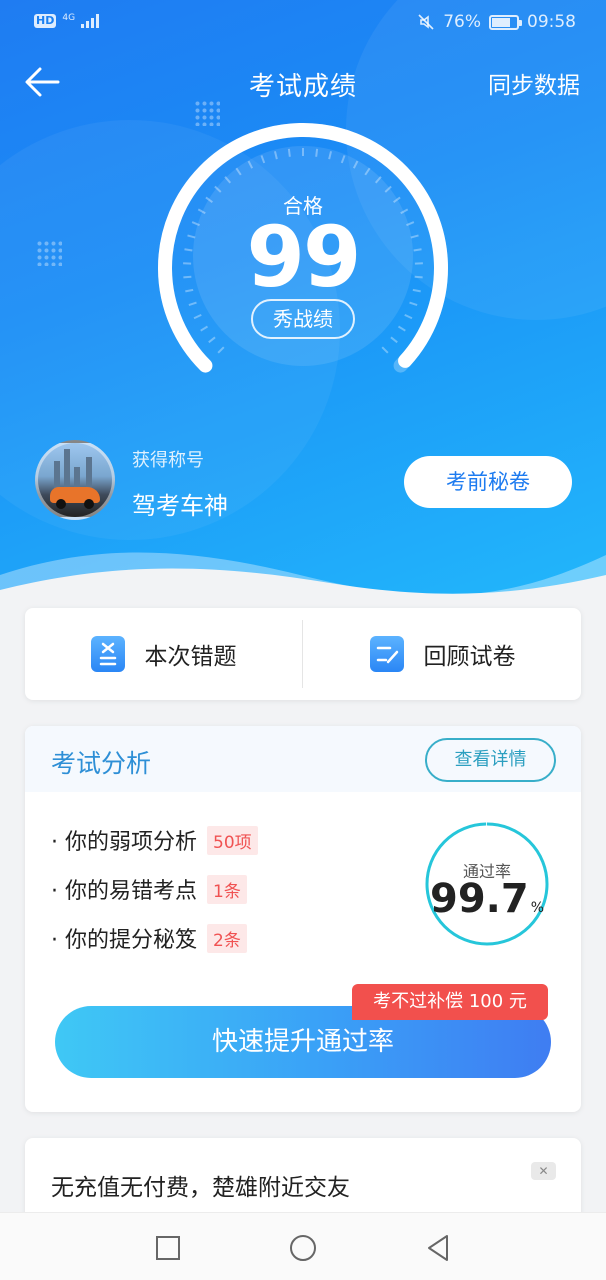 The image size is (606, 1280). What do you see at coordinates (190, 657) in the screenshot?
I see `wrong-questions-label: 本次错题` at bounding box center [190, 657].